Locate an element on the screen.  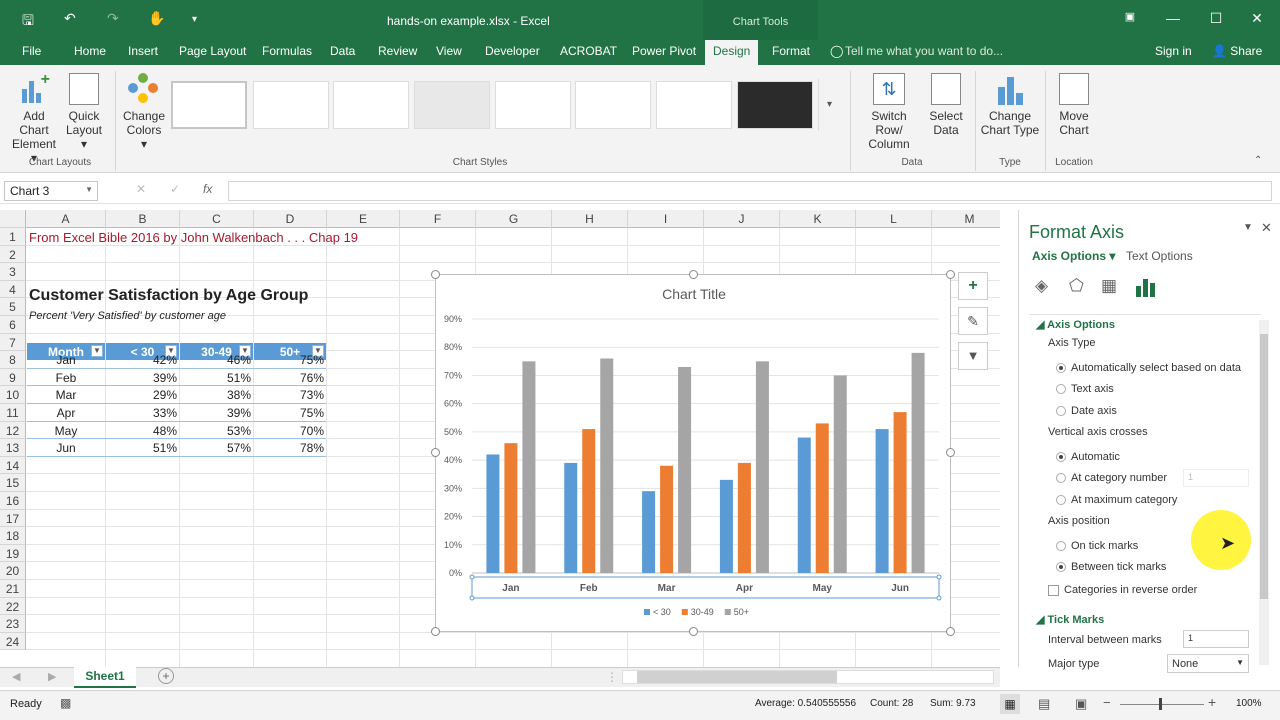
split-handle-icon: ⋮ is located at coordinates (612, 677).